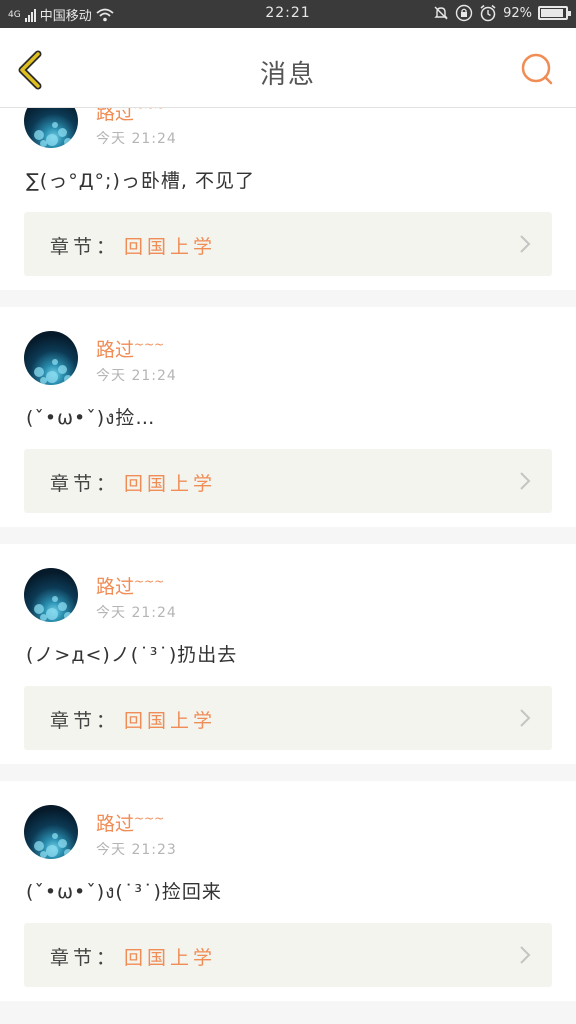 This screenshot has height=1024, width=576. I want to click on rotation-lock-icon, so click(464, 13).